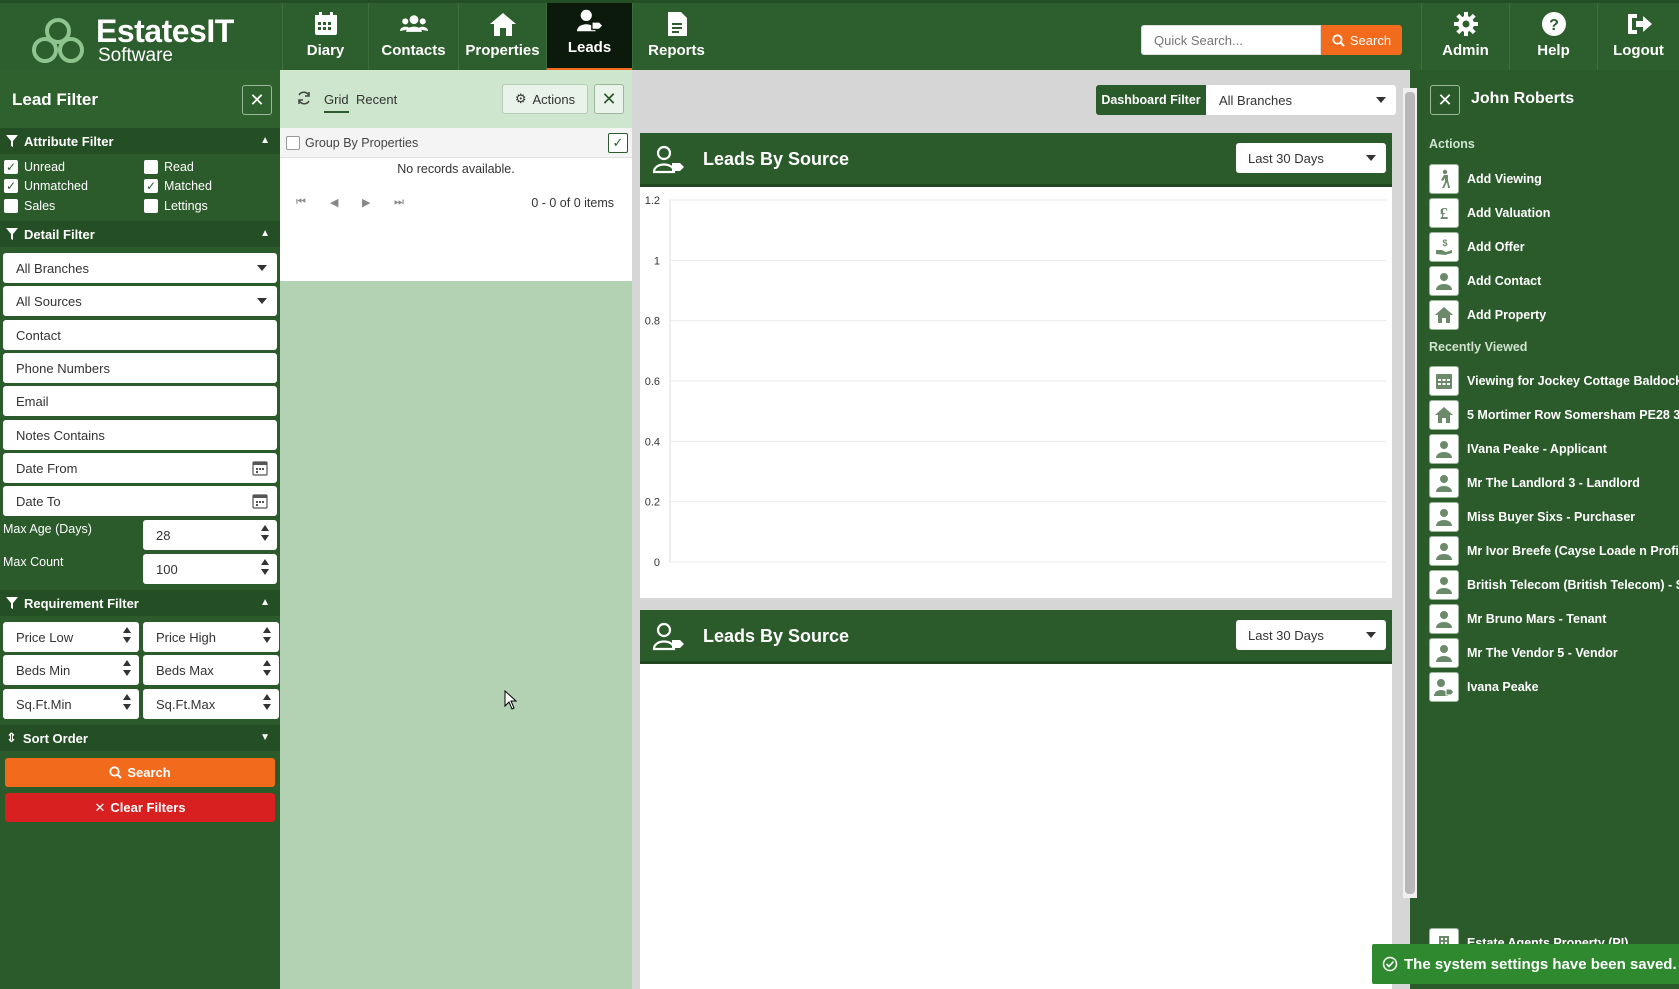  I want to click on recent-item-3: Mr The Landlord 3 - Landlord, so click(1554, 483).